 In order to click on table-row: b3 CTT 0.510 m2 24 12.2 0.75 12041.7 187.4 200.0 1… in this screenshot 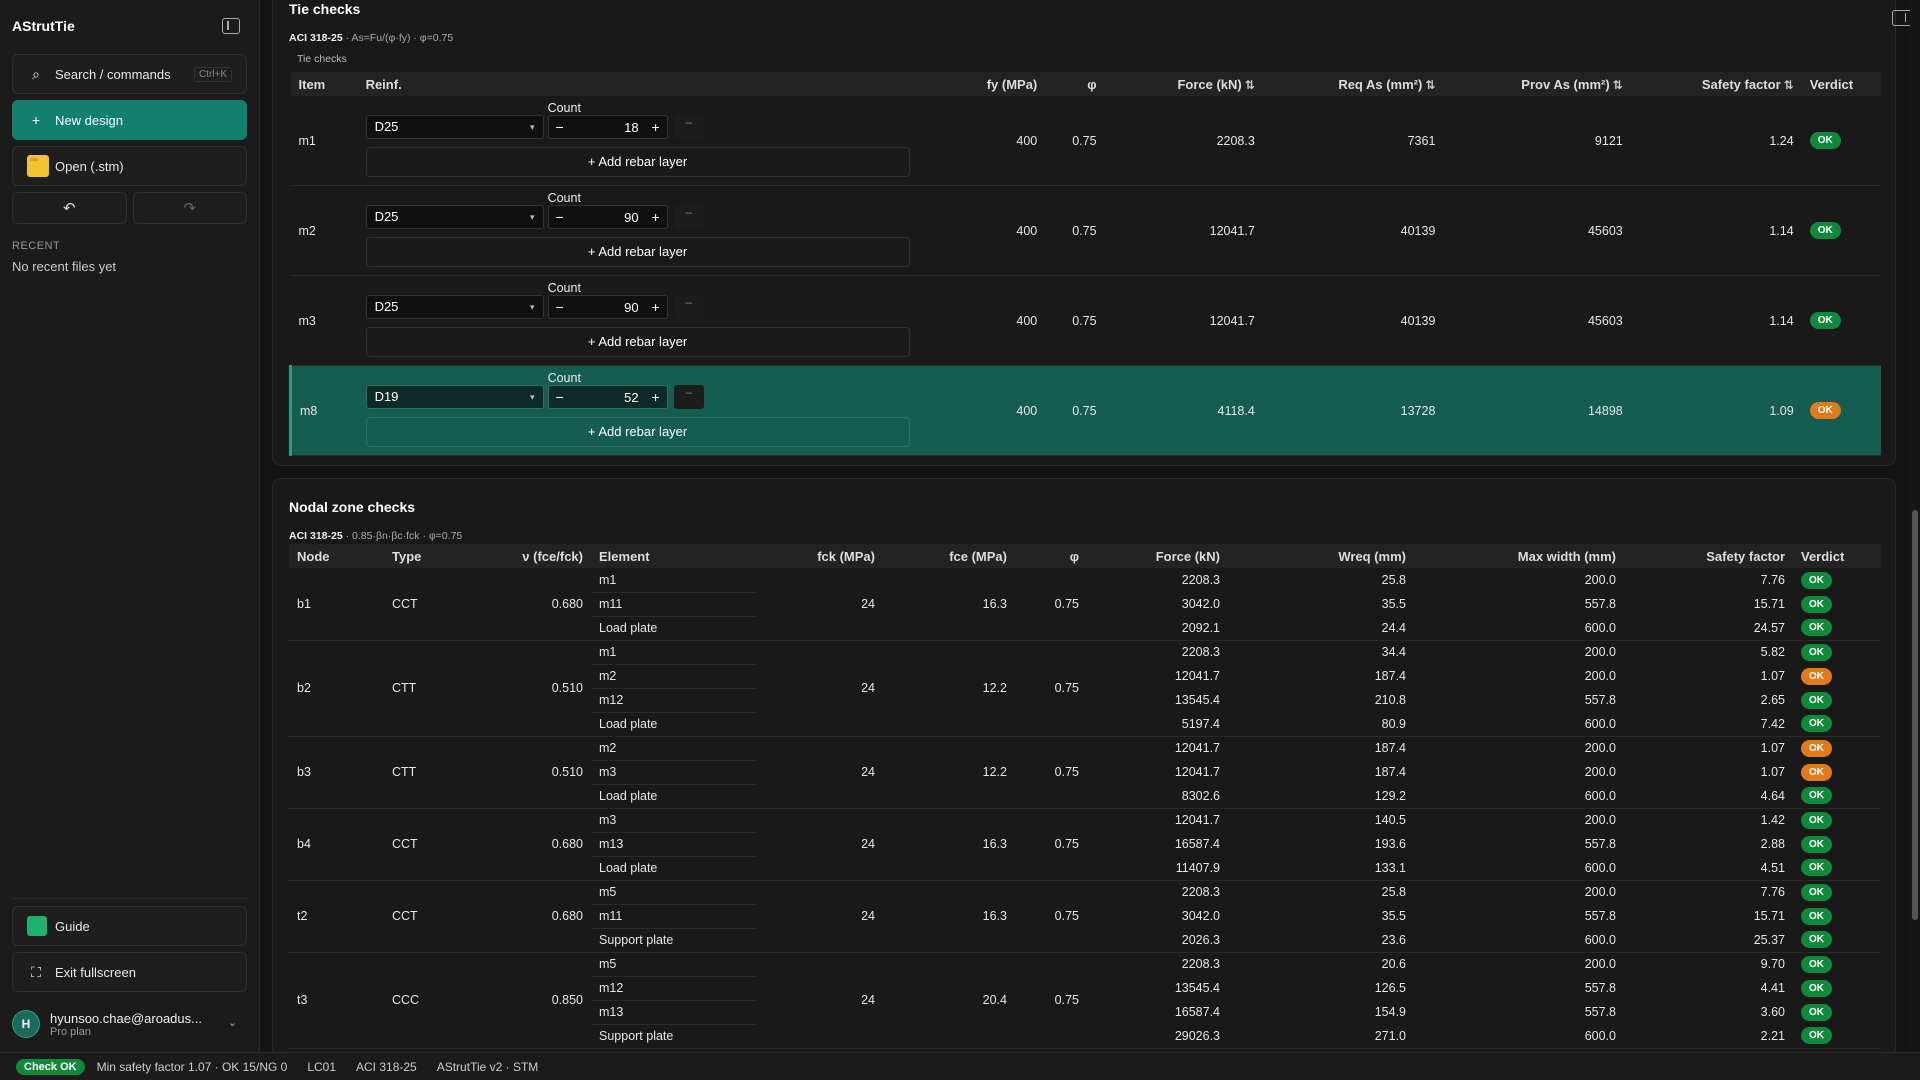, I will do `click(1085, 772)`.